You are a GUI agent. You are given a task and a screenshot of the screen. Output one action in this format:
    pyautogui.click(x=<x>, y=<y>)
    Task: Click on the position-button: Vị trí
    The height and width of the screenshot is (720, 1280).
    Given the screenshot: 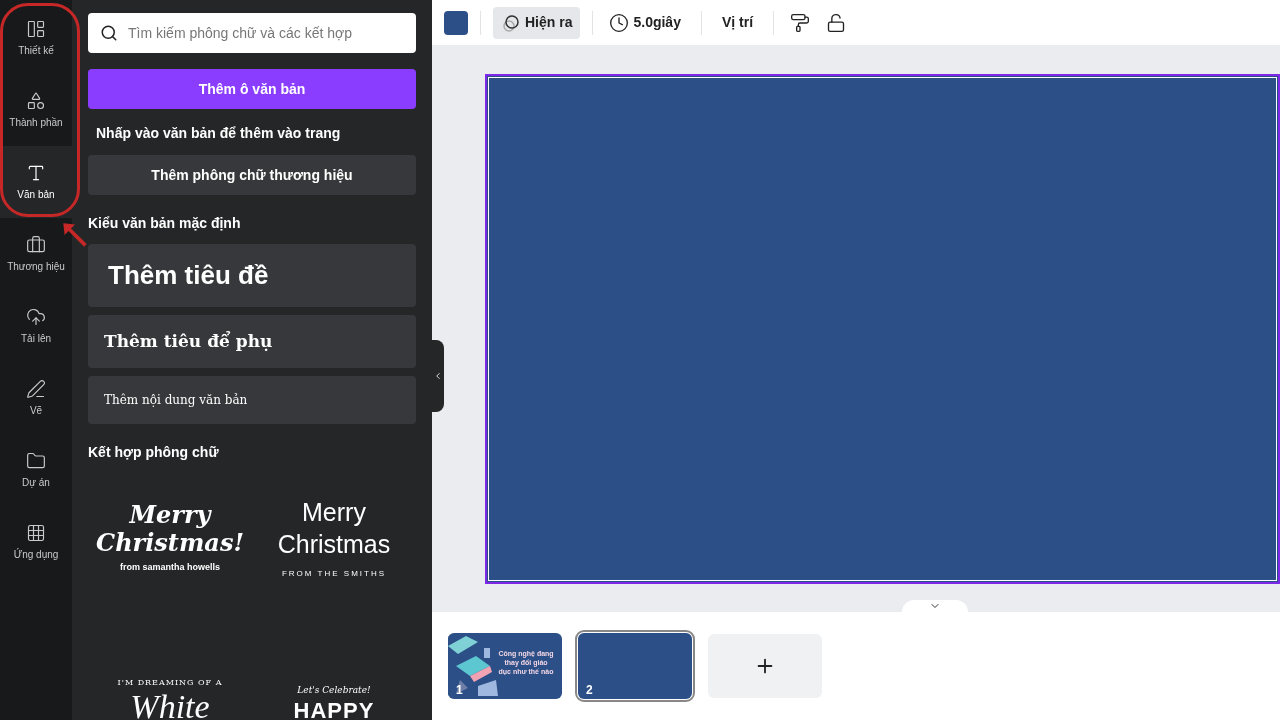 What is the action you would take?
    pyautogui.click(x=737, y=22)
    